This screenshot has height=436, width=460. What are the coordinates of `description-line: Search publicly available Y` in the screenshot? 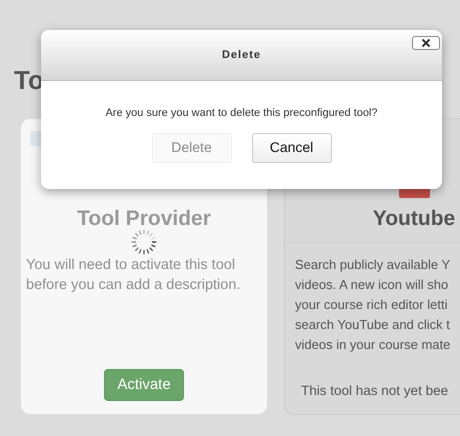 It's located at (373, 265).